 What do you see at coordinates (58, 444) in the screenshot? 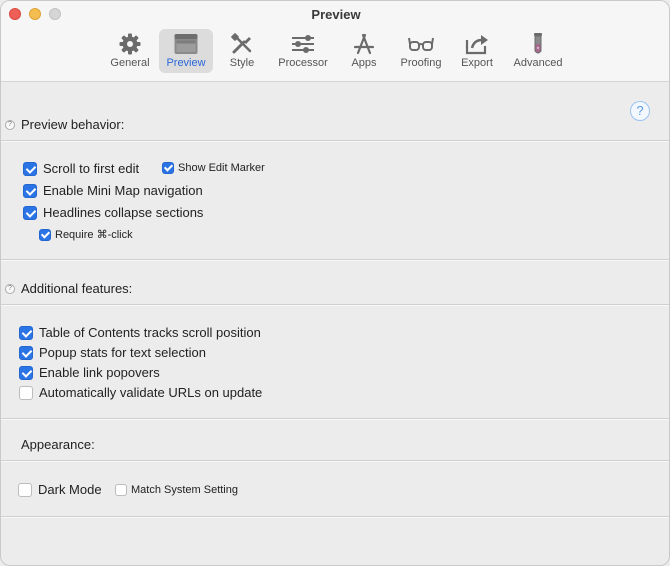
I see `section-title: Appearance:` at bounding box center [58, 444].